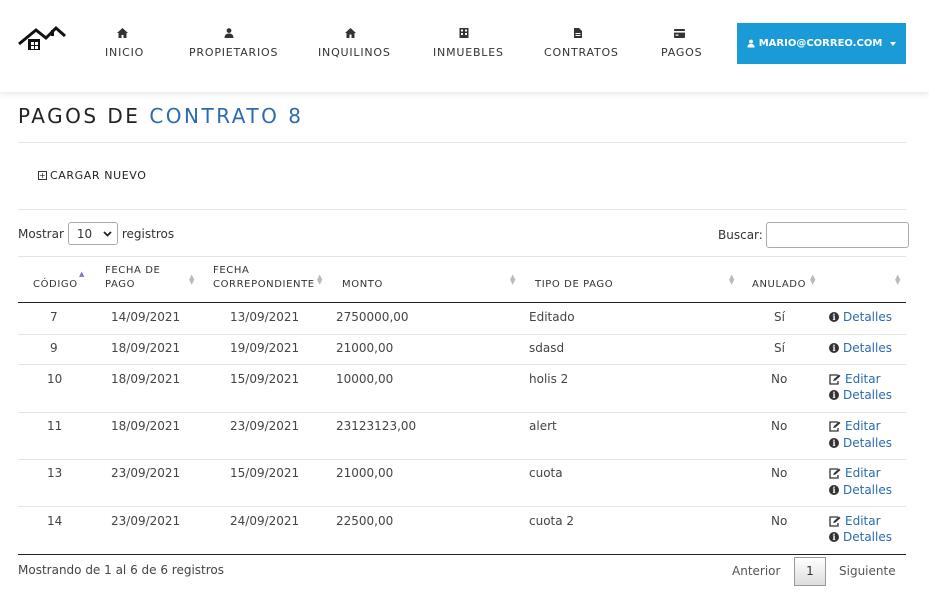  What do you see at coordinates (84, 116) in the screenshot?
I see `page-title-prefix: PAGOS DE` at bounding box center [84, 116].